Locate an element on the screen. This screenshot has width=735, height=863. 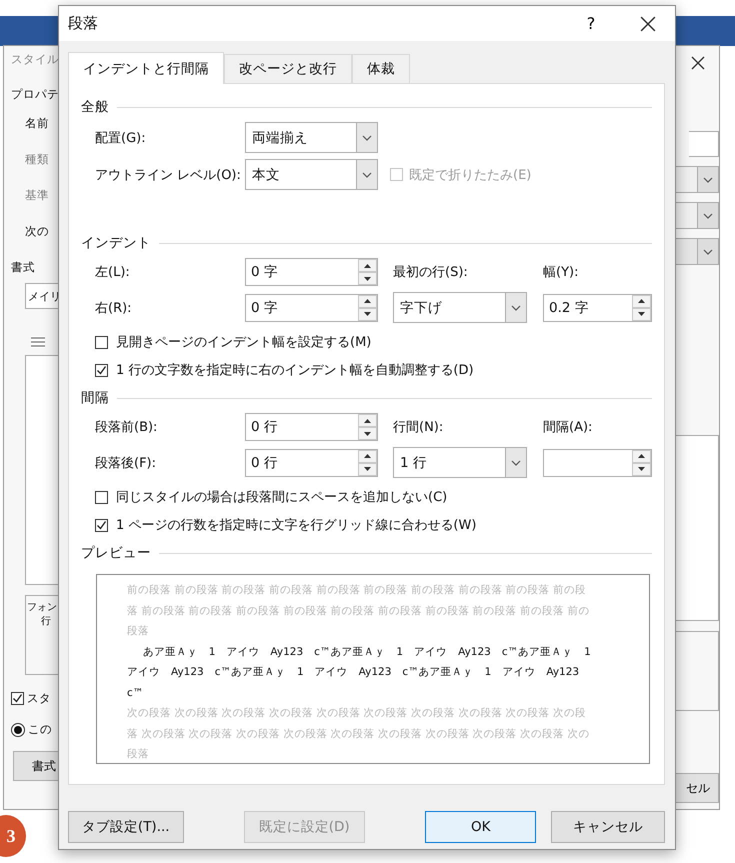
section-heading: 全般 is located at coordinates (95, 107).